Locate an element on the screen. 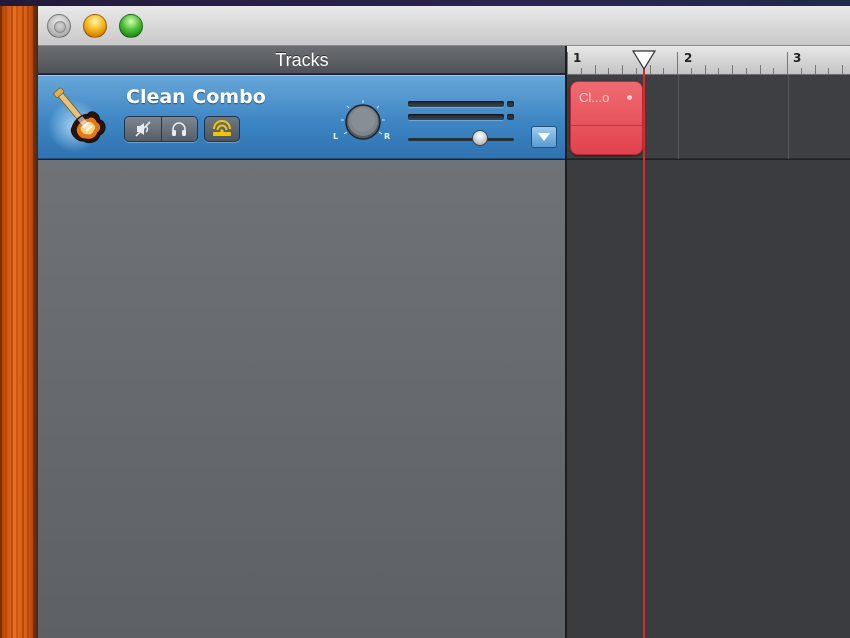 The width and height of the screenshot is (850, 638). region-loop-dot is located at coordinates (629, 97).